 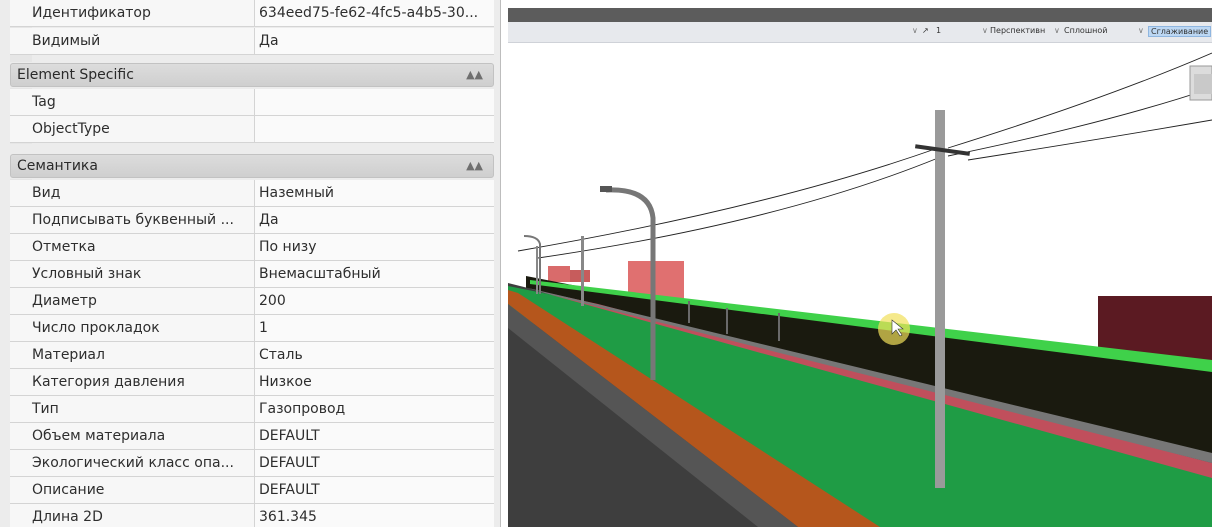 What do you see at coordinates (132, 515) in the screenshot?
I see `property-name: Длина 2D` at bounding box center [132, 515].